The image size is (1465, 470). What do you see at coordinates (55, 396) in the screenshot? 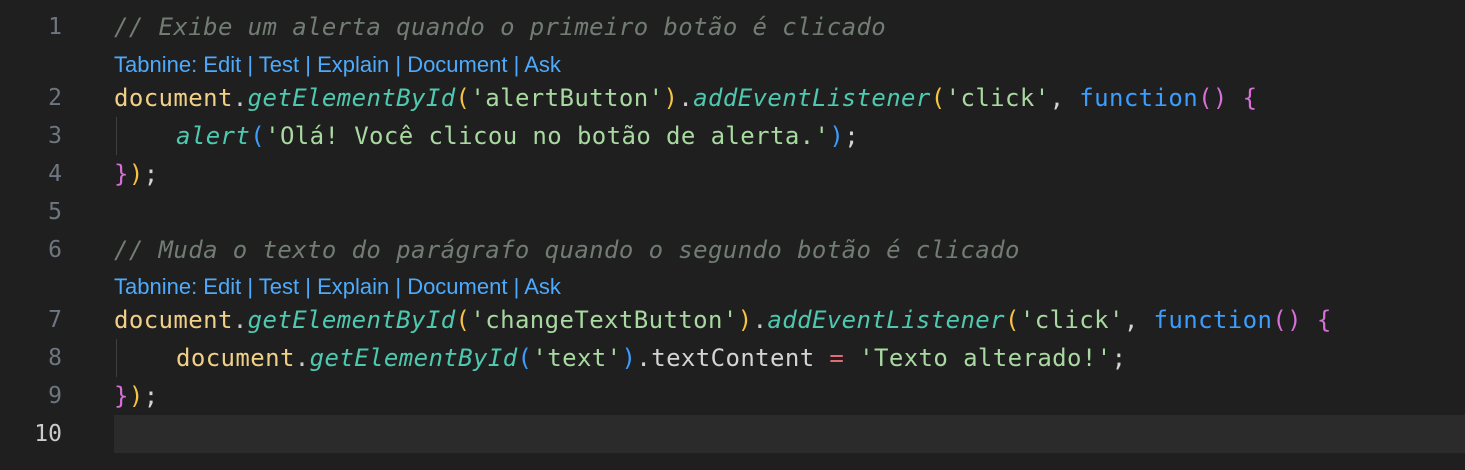
I see `line-number: 9` at bounding box center [55, 396].